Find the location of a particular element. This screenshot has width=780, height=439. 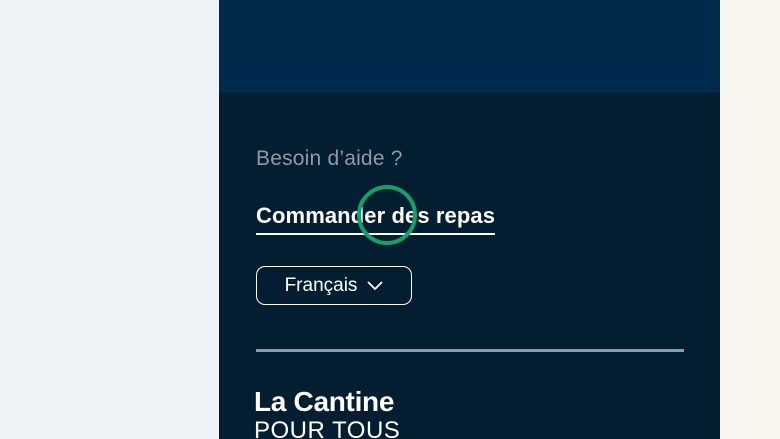

language-select-value: Français is located at coordinates (321, 285).